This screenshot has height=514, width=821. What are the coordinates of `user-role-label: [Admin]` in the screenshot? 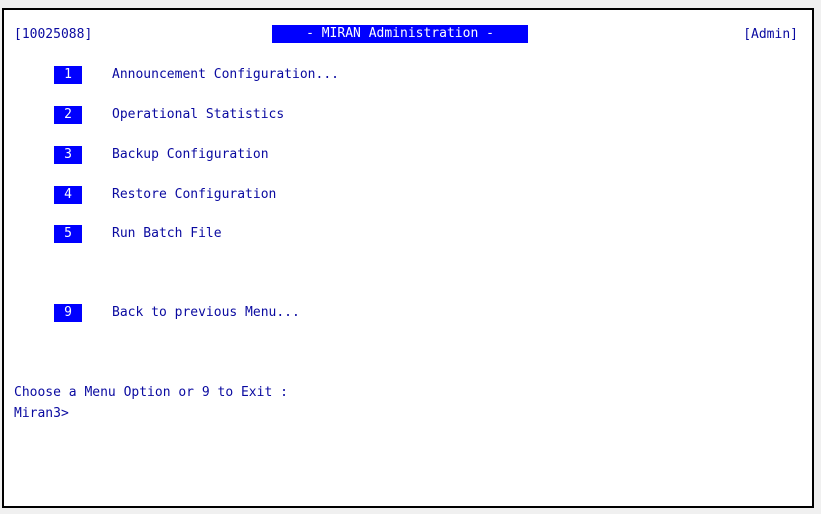 It's located at (770, 34).